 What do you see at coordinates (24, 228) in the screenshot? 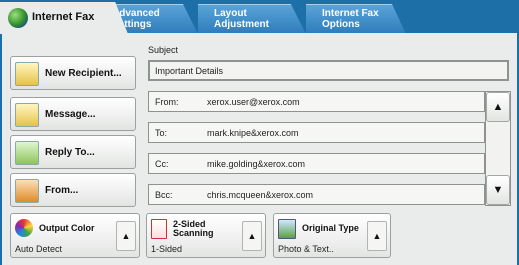
I see `color-wheel-icon` at bounding box center [24, 228].